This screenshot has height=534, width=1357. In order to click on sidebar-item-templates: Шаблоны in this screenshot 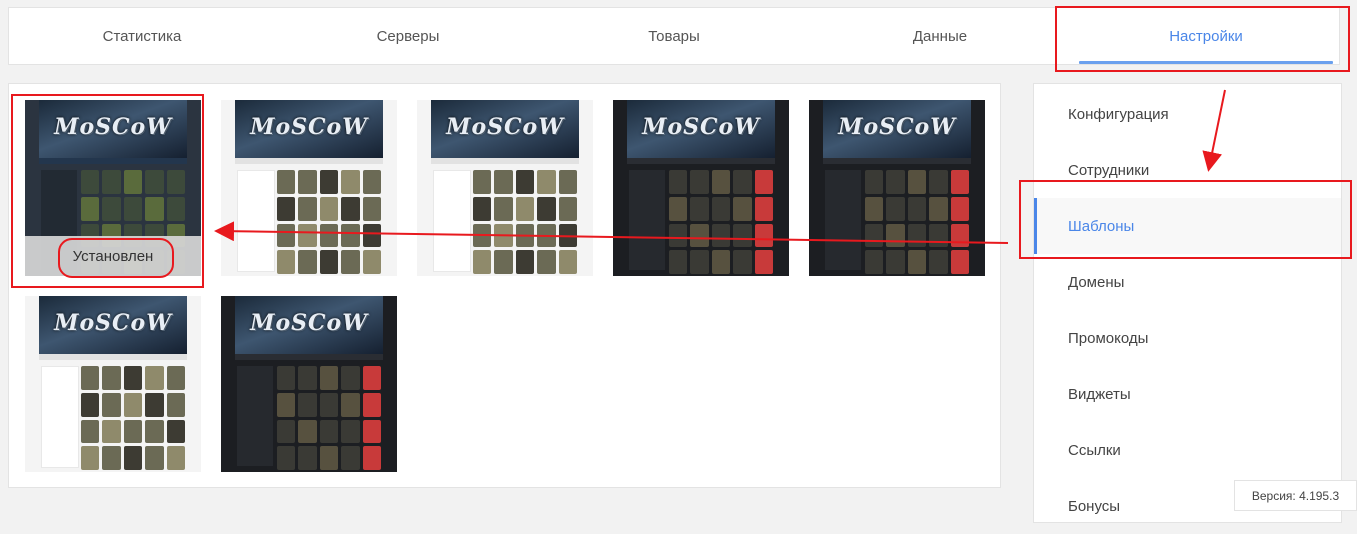, I will do `click(1187, 226)`.